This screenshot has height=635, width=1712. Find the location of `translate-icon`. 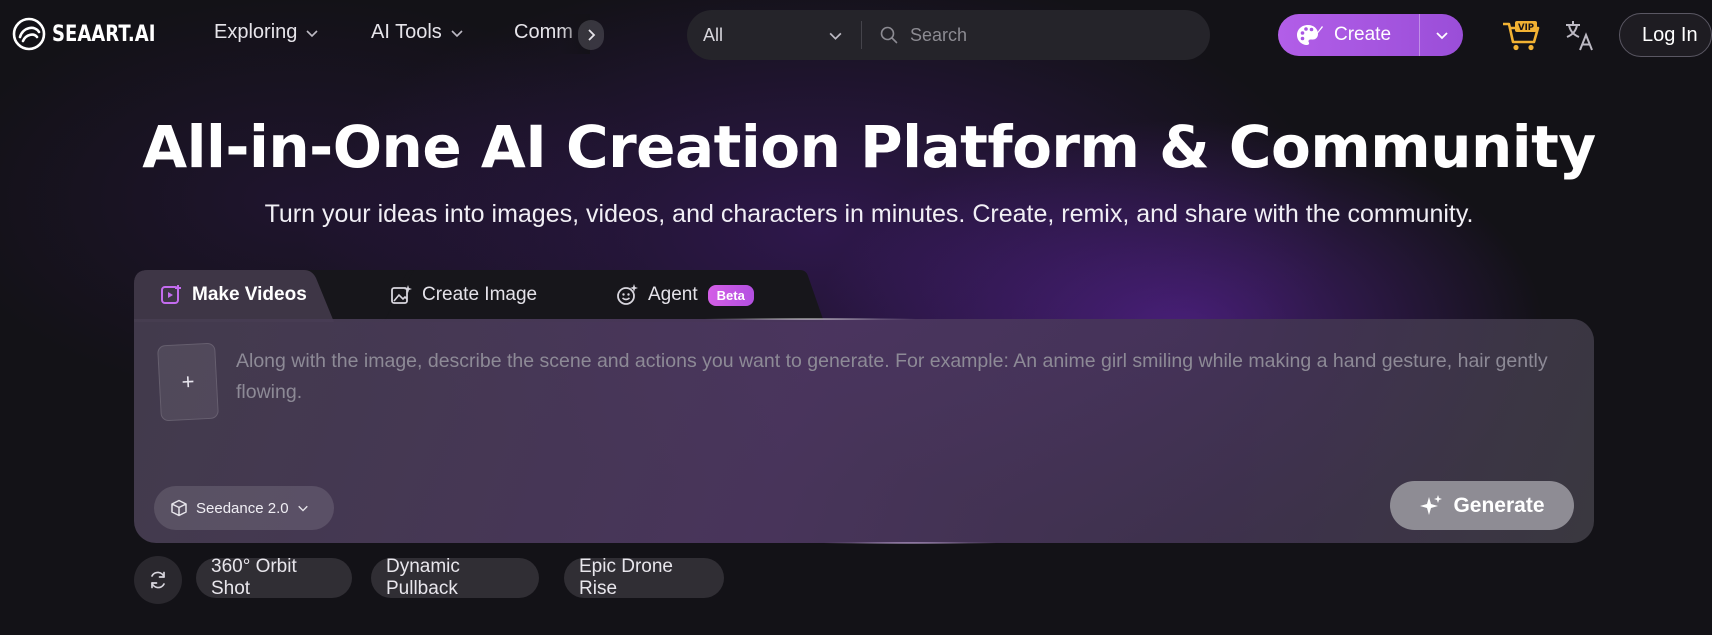

translate-icon is located at coordinates (1580, 35).